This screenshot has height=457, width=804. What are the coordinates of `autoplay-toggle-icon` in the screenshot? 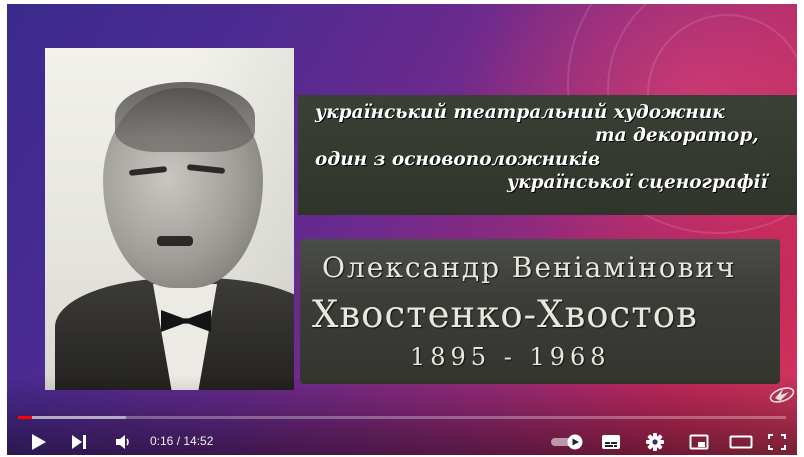 It's located at (567, 442).